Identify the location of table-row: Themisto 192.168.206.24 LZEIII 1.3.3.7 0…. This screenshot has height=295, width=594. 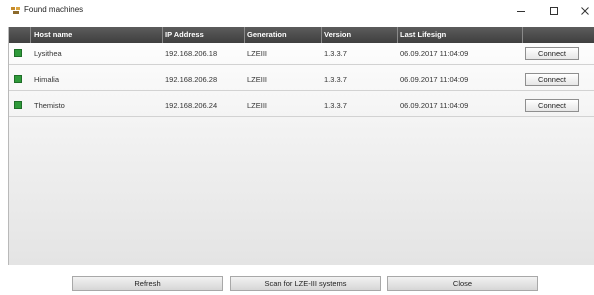
(301, 106).